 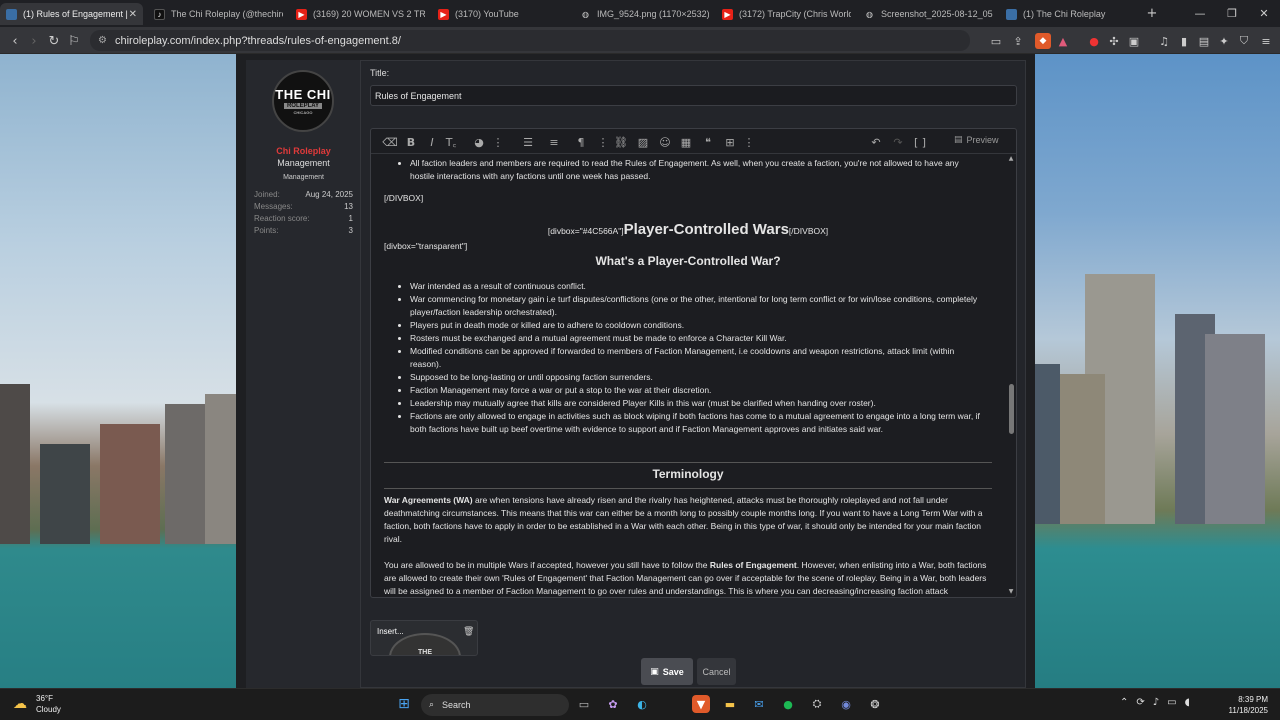 I want to click on para-bold: Rules of Engagement, so click(x=753, y=565).